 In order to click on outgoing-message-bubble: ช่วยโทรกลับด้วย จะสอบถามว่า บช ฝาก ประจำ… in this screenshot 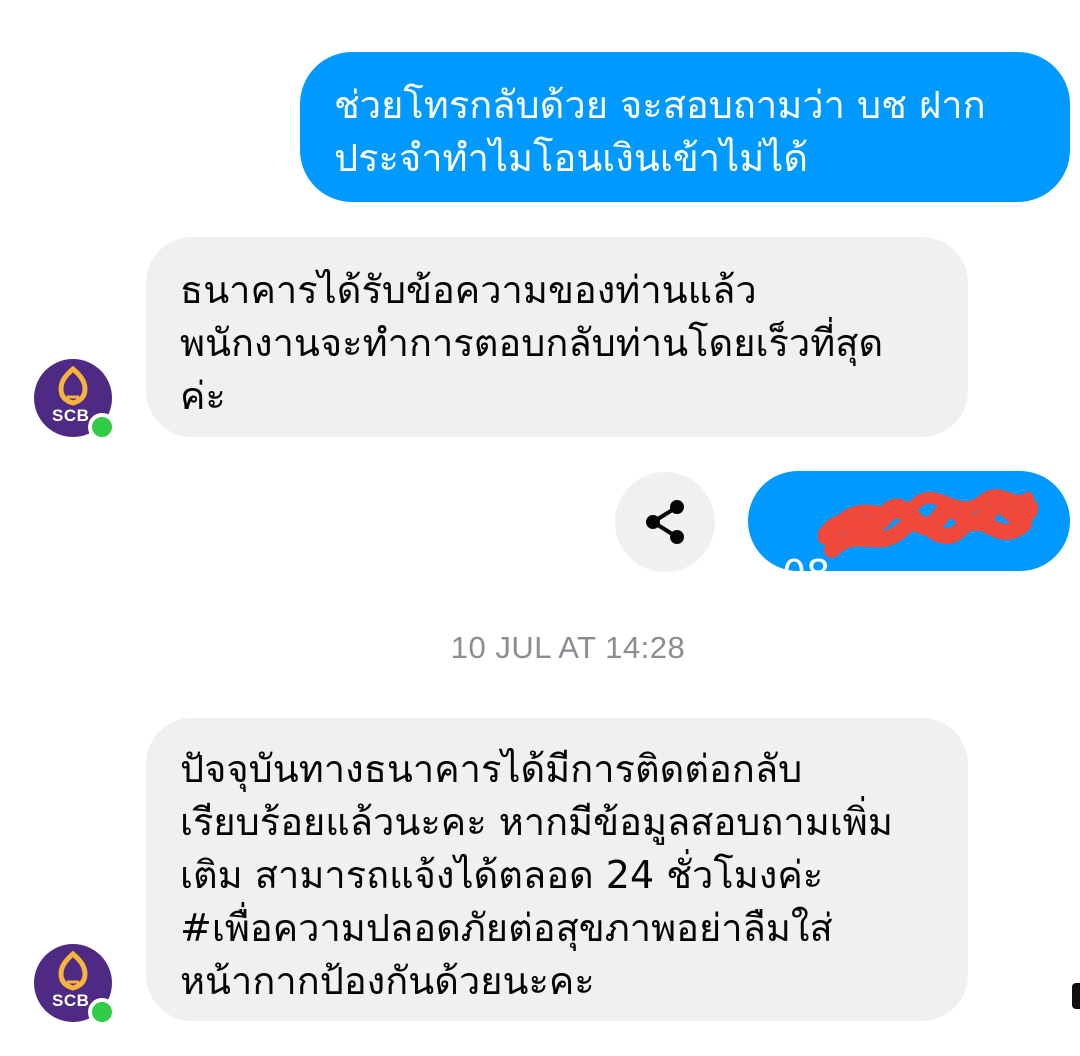, I will do `click(685, 127)`.